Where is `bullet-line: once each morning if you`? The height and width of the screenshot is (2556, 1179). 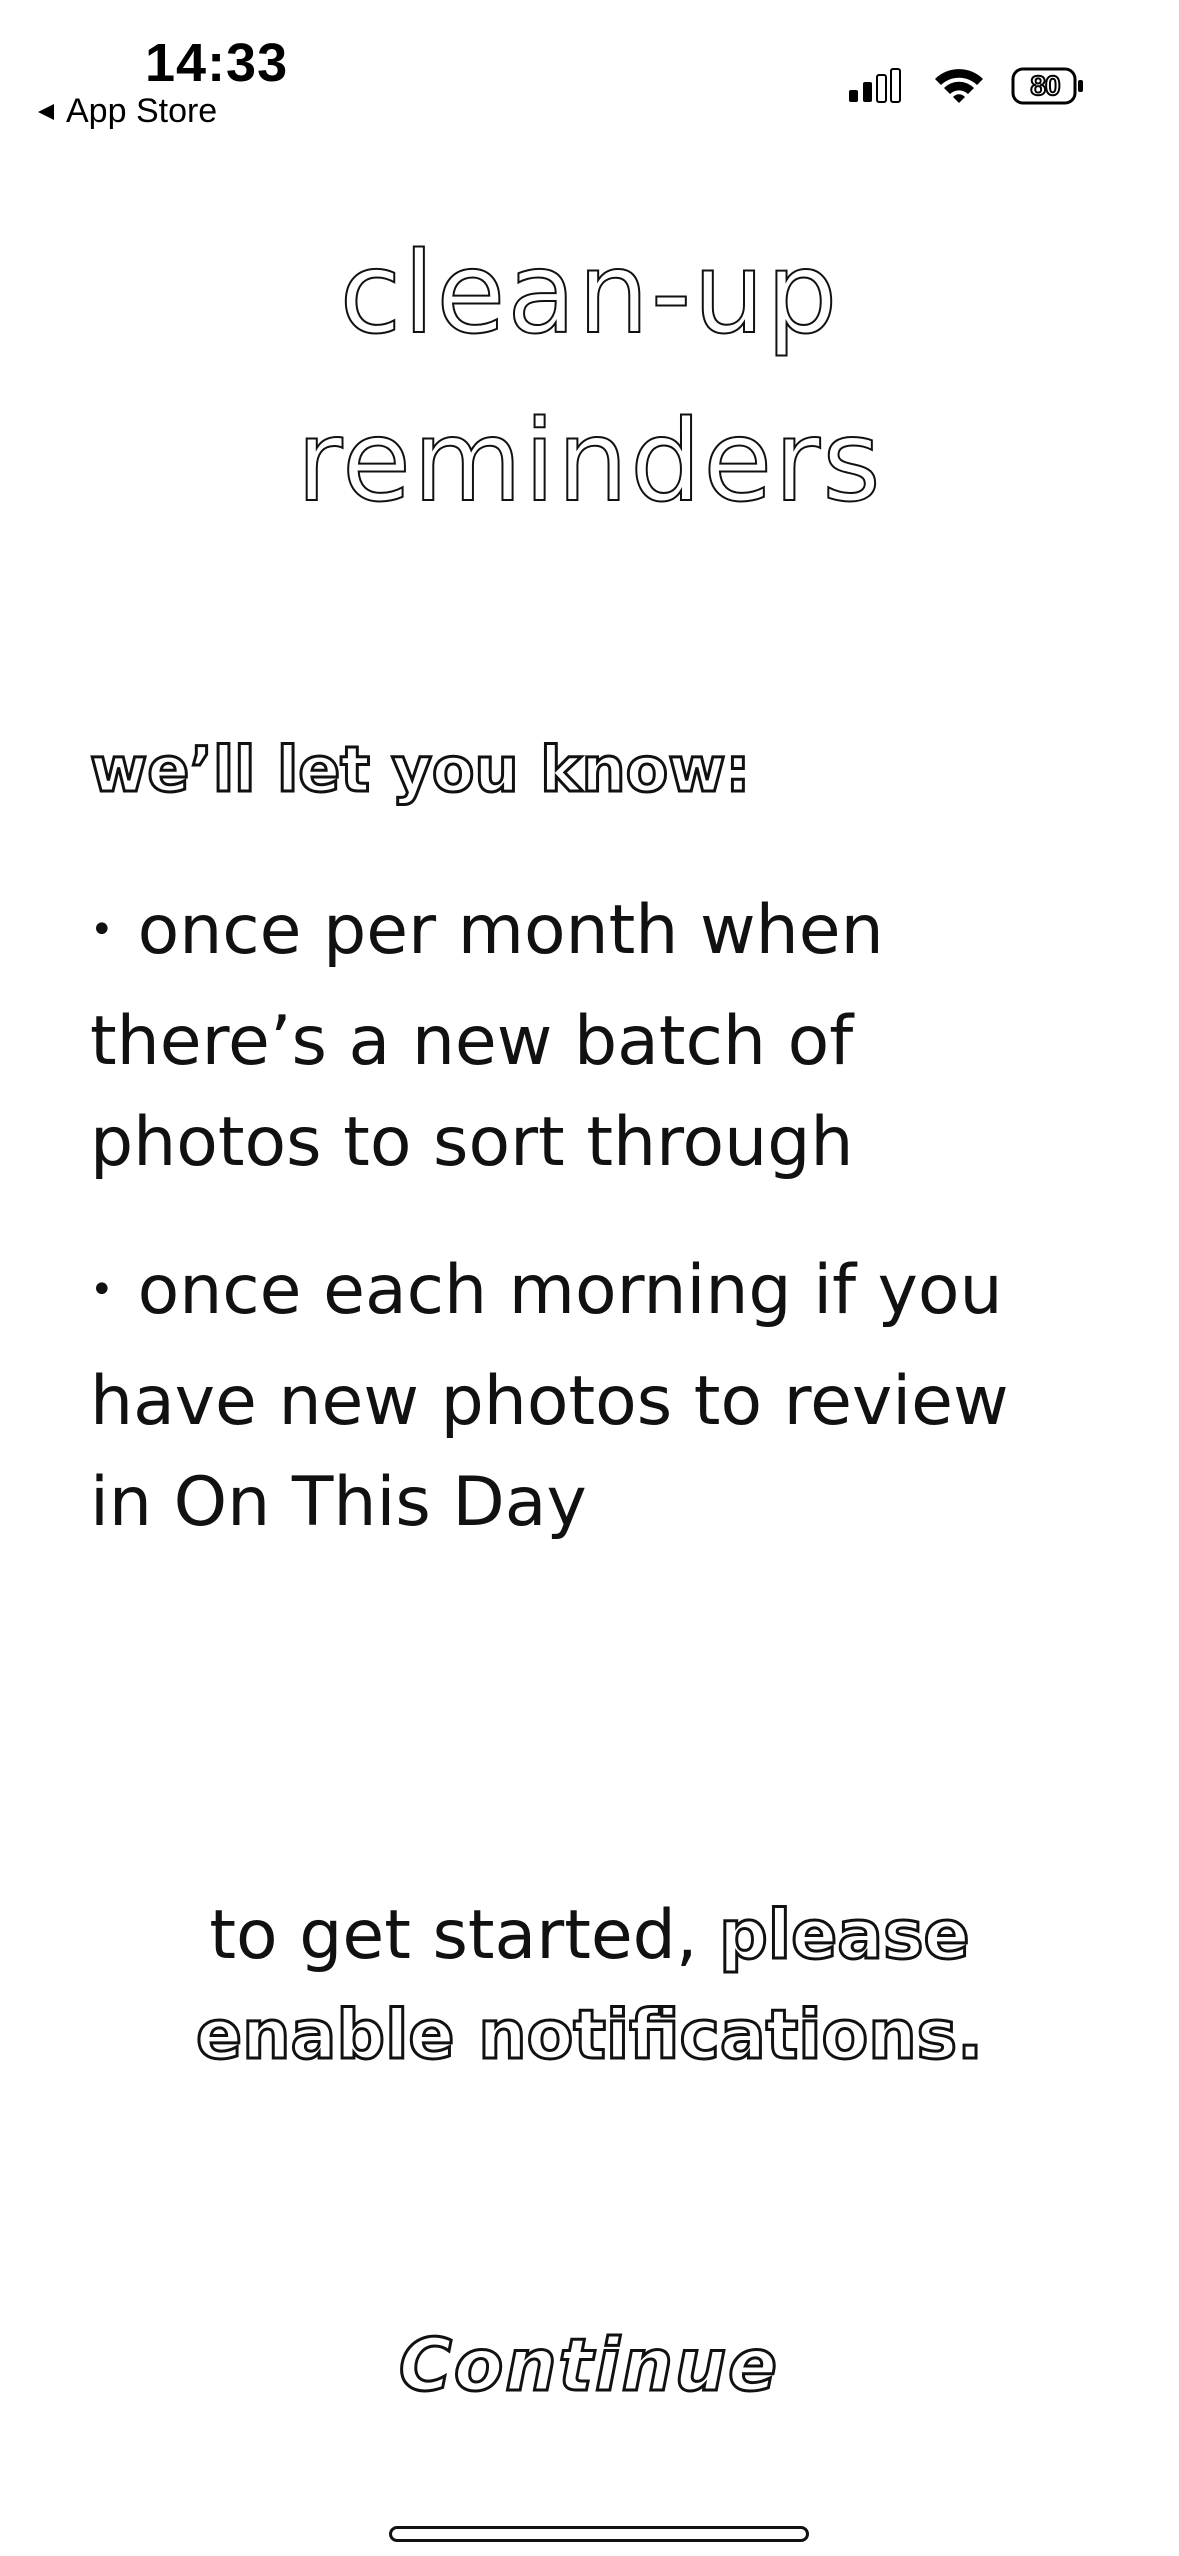 bullet-line: once each morning if you is located at coordinates (570, 1290).